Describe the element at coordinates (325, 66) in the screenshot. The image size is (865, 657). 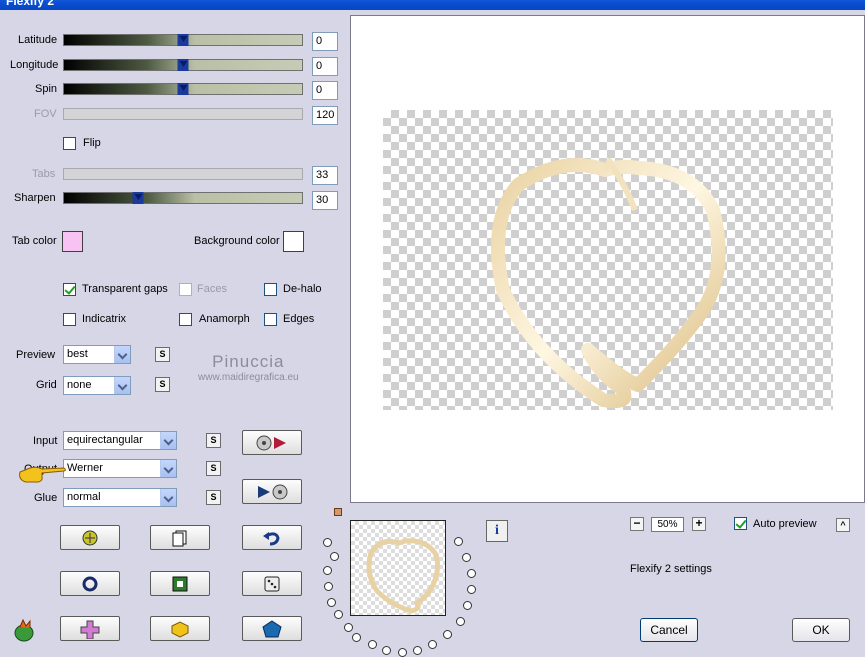
I see `longitude-input: 0` at that location.